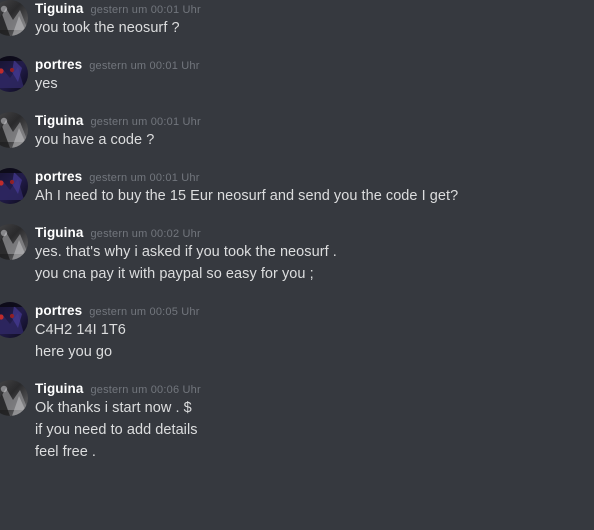 This screenshot has height=530, width=594. I want to click on message-text: here you go, so click(74, 352).